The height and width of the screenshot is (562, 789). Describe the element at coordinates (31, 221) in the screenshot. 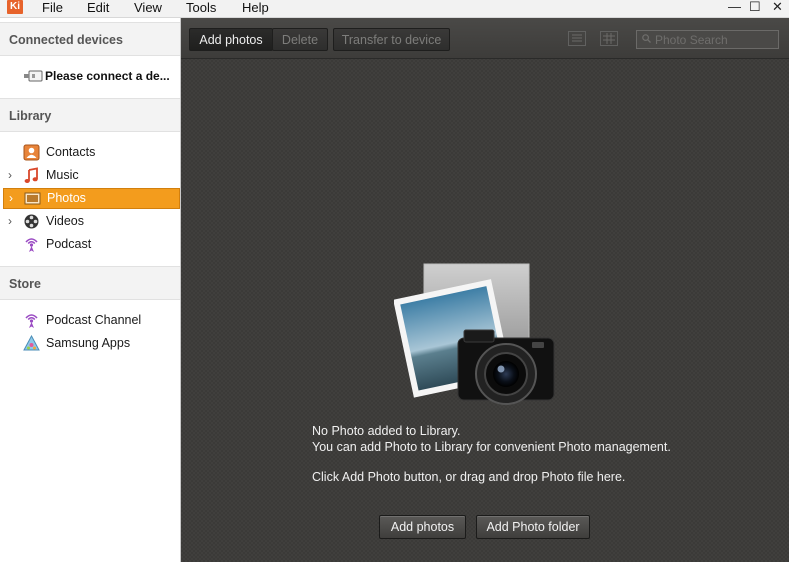

I see `videos-icon` at that location.